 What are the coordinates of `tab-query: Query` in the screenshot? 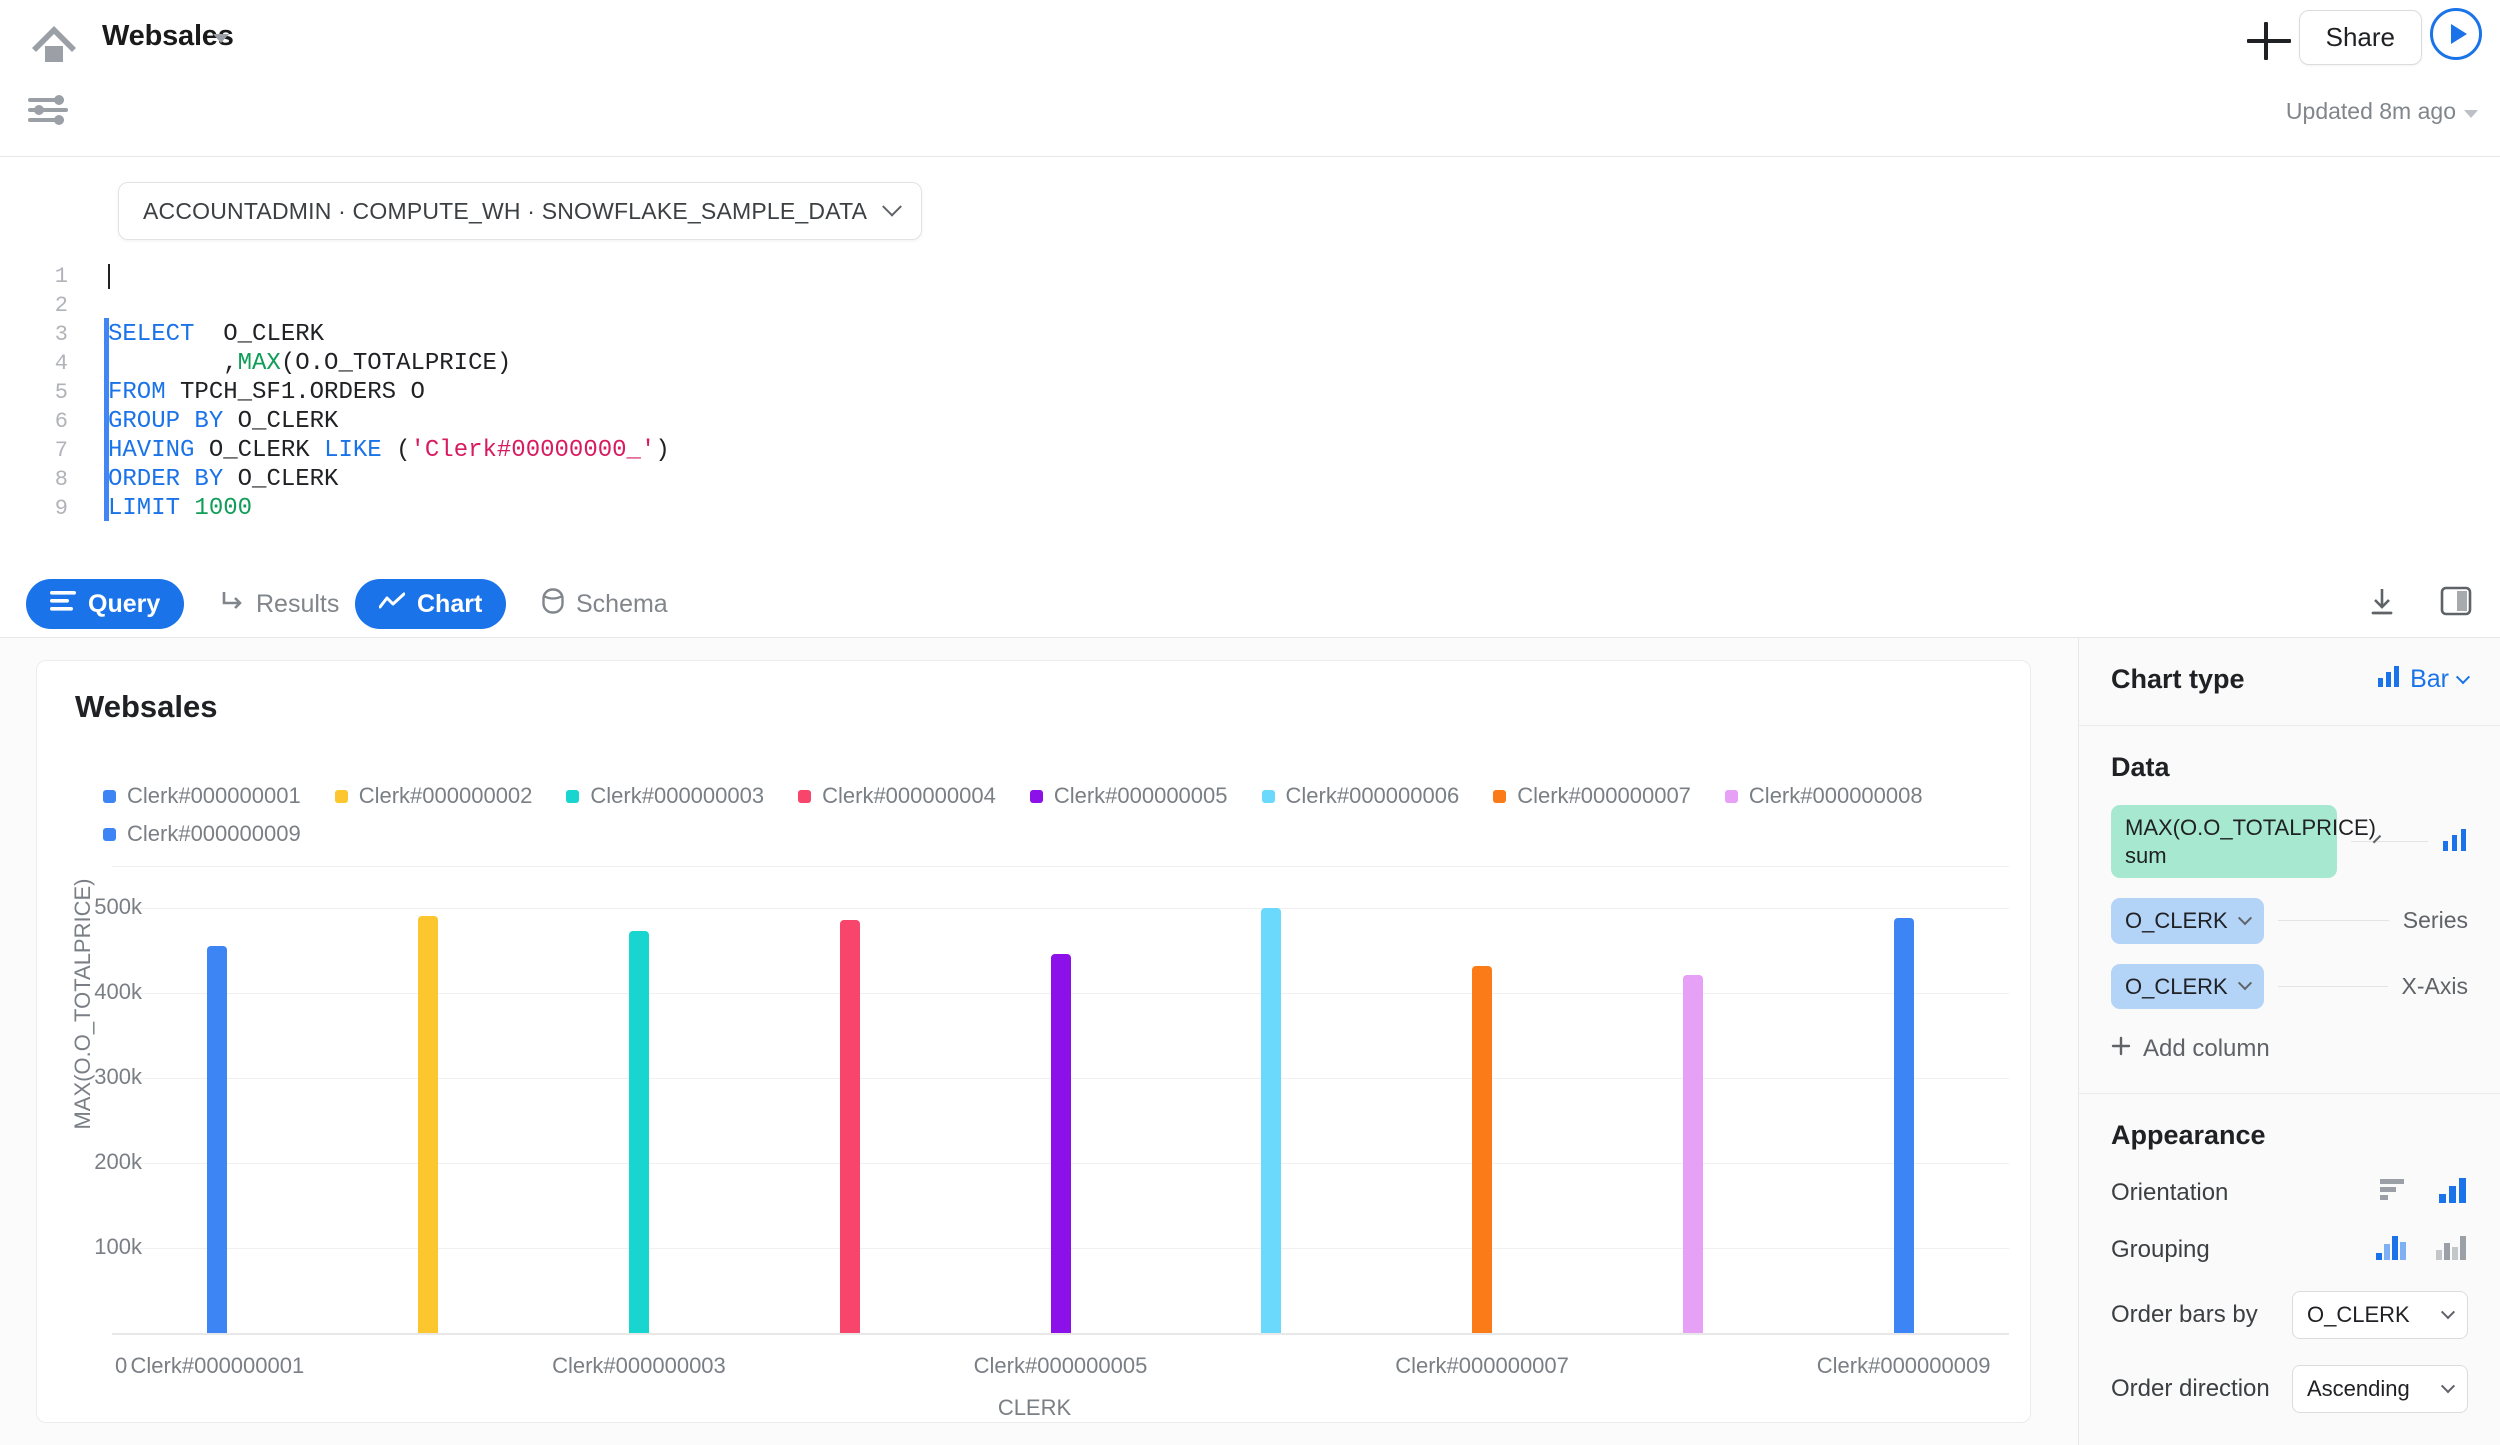 It's located at (105, 604).